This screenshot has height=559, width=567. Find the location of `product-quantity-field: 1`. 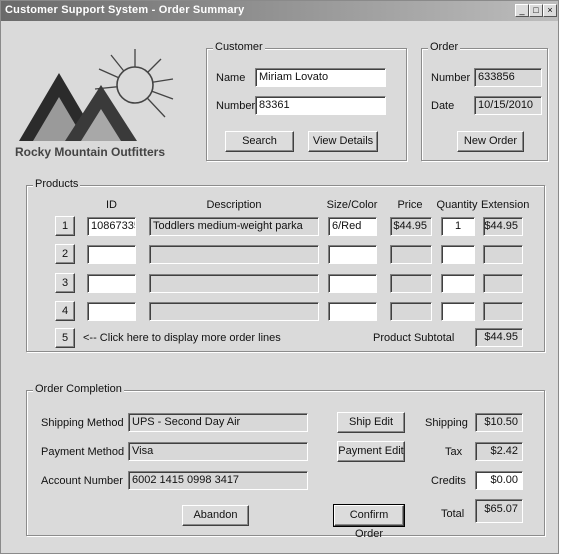

product-quantity-field: 1 is located at coordinates (458, 226).